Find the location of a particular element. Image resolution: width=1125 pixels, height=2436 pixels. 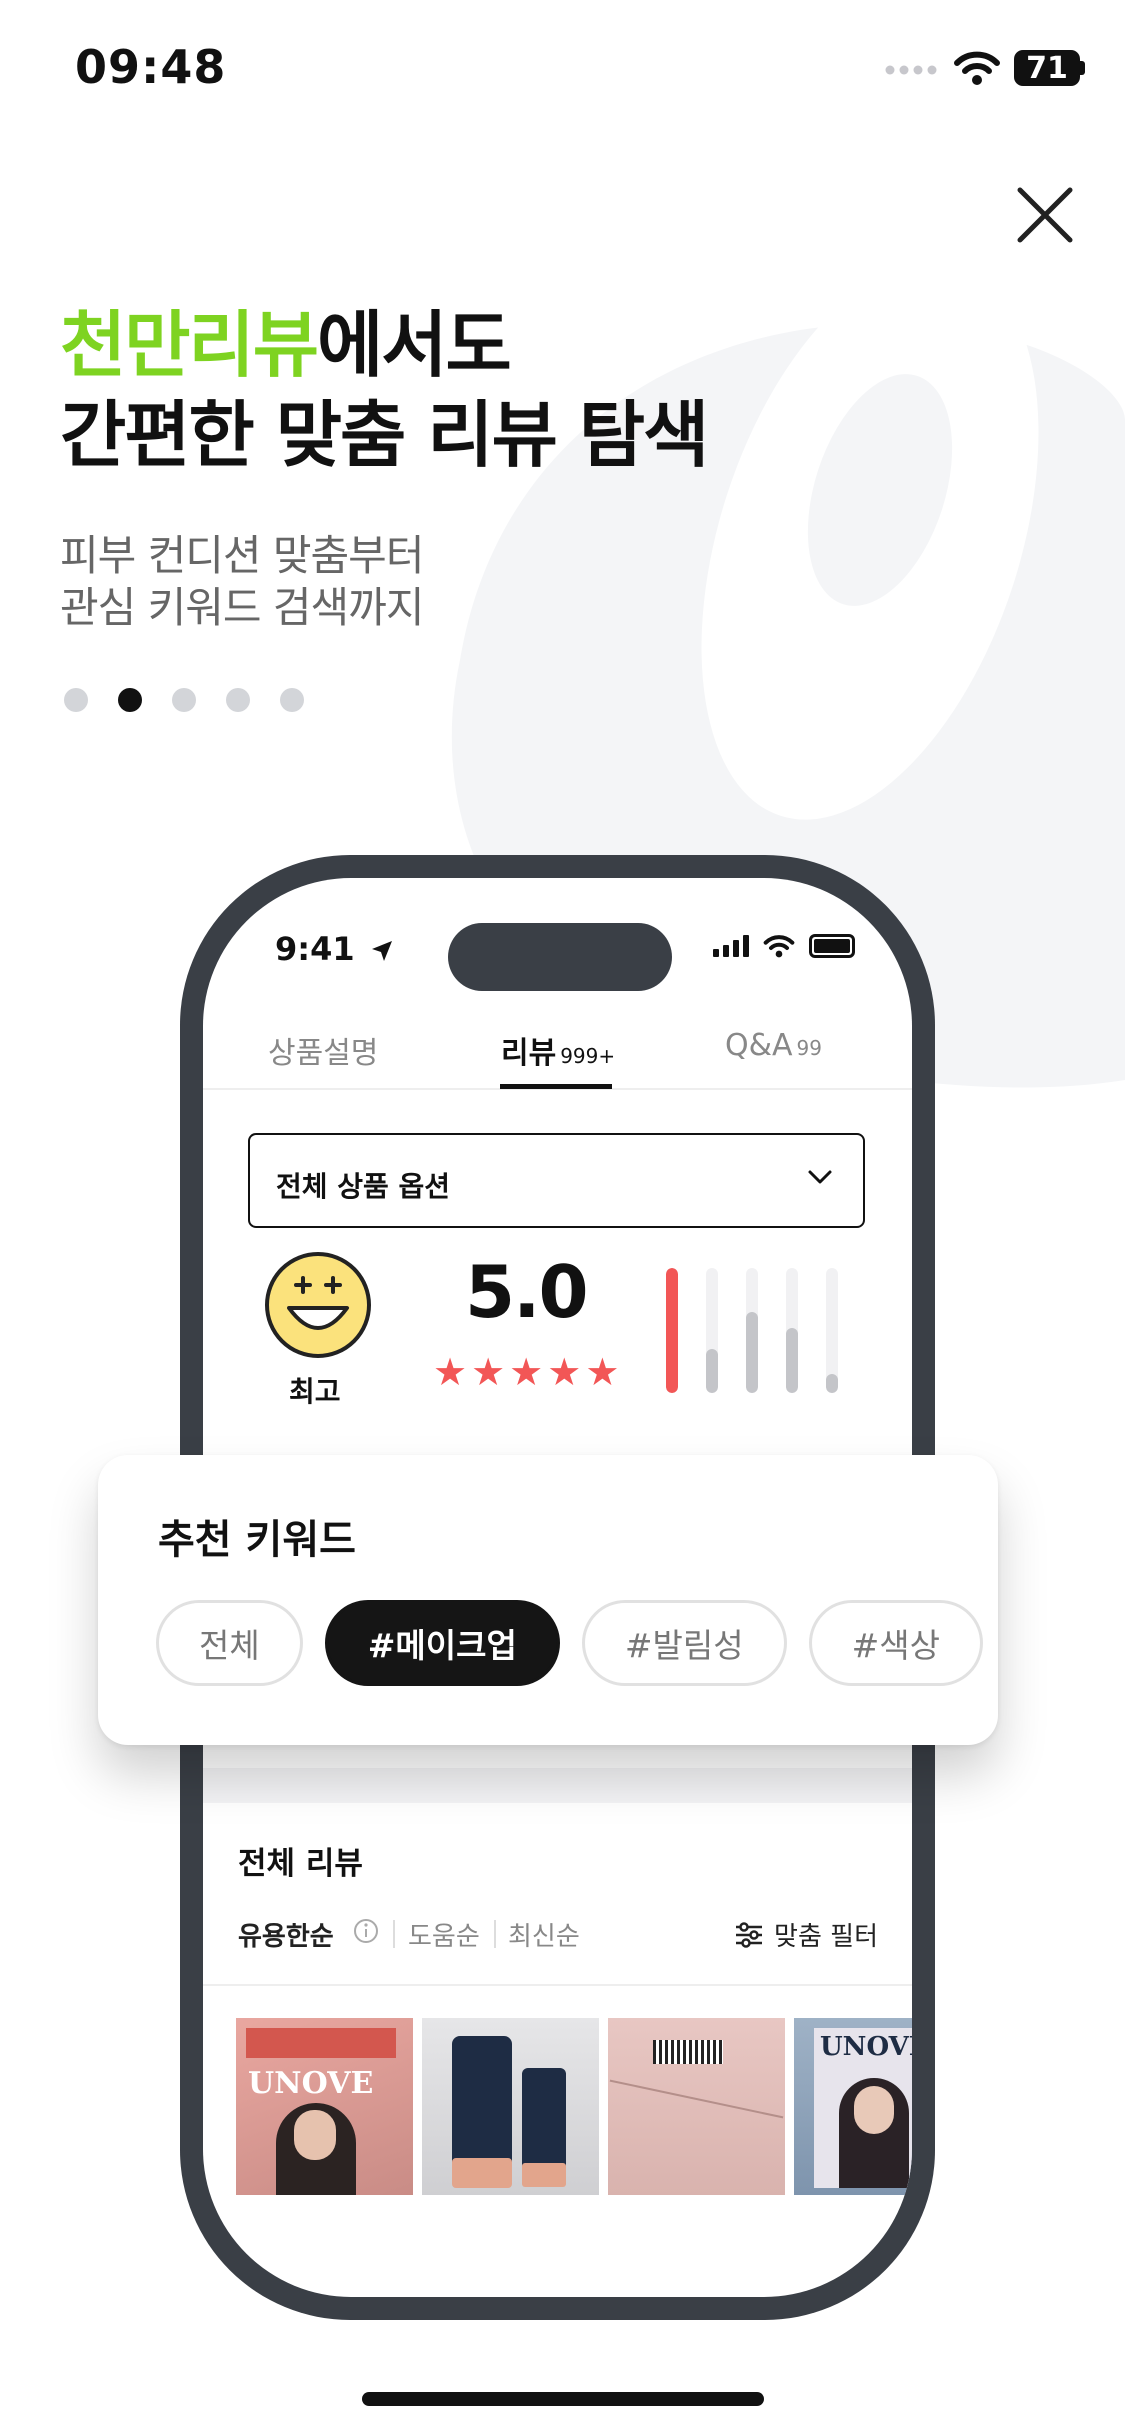

rating-distribution is located at coordinates (763, 1330).